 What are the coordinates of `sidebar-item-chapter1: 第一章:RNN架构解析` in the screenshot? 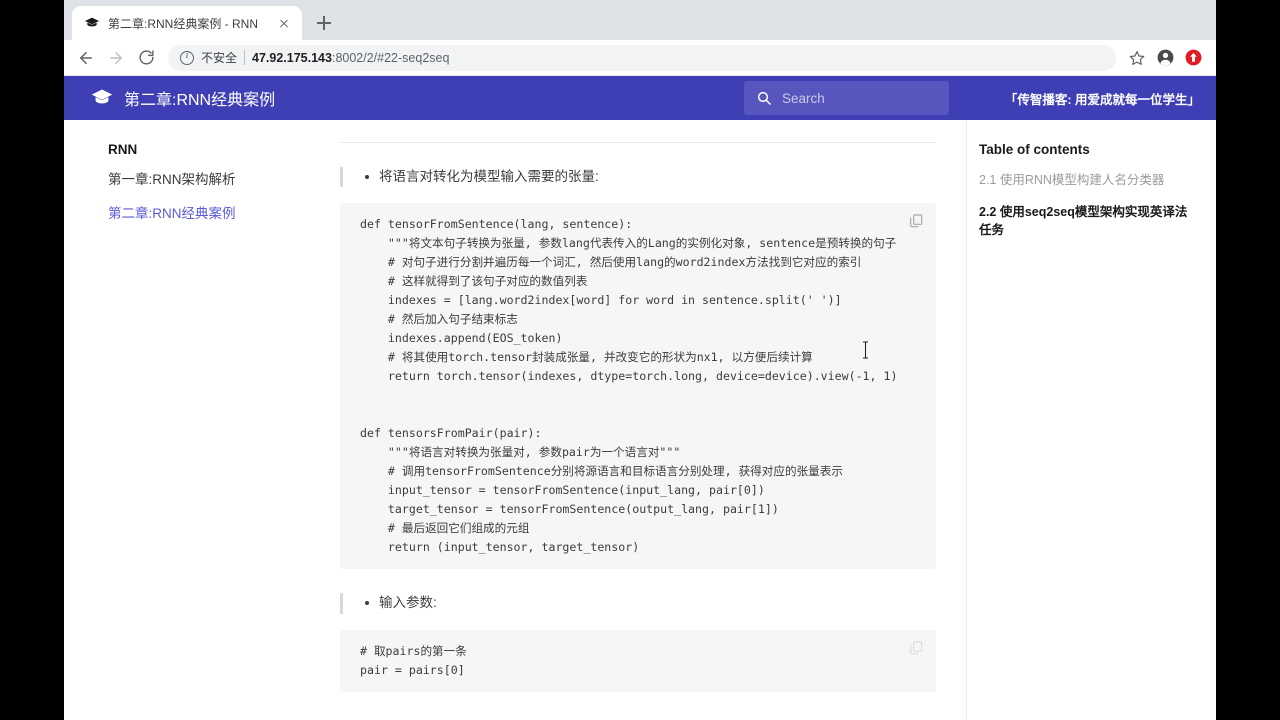 It's located at (210, 180).